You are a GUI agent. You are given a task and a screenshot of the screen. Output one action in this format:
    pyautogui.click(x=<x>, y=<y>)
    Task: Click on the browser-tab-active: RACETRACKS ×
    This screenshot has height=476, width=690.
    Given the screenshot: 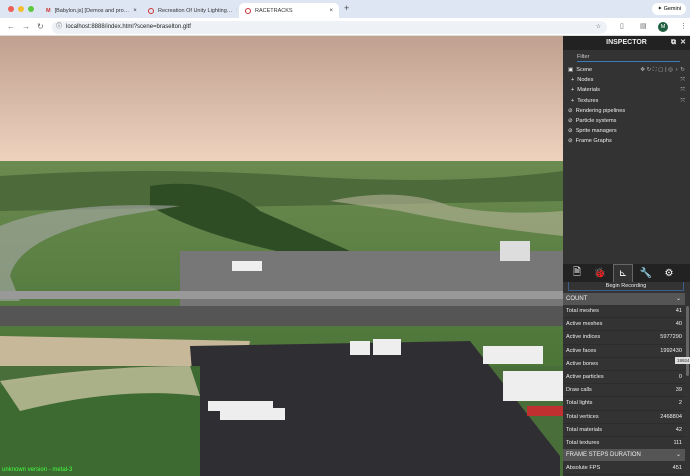 What is the action you would take?
    pyautogui.click(x=289, y=10)
    